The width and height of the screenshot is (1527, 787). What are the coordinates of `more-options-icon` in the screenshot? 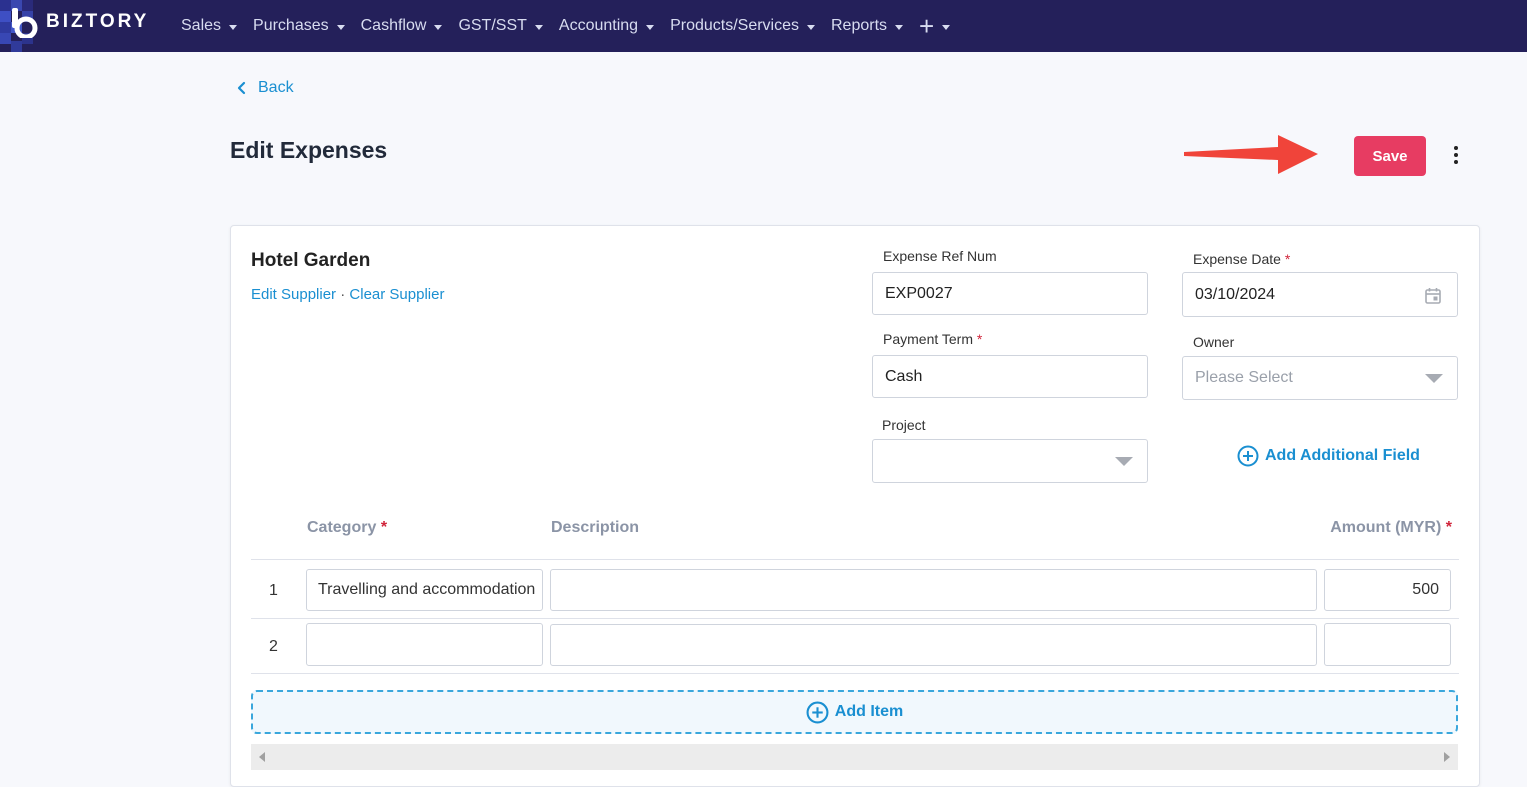 It's located at (1456, 157).